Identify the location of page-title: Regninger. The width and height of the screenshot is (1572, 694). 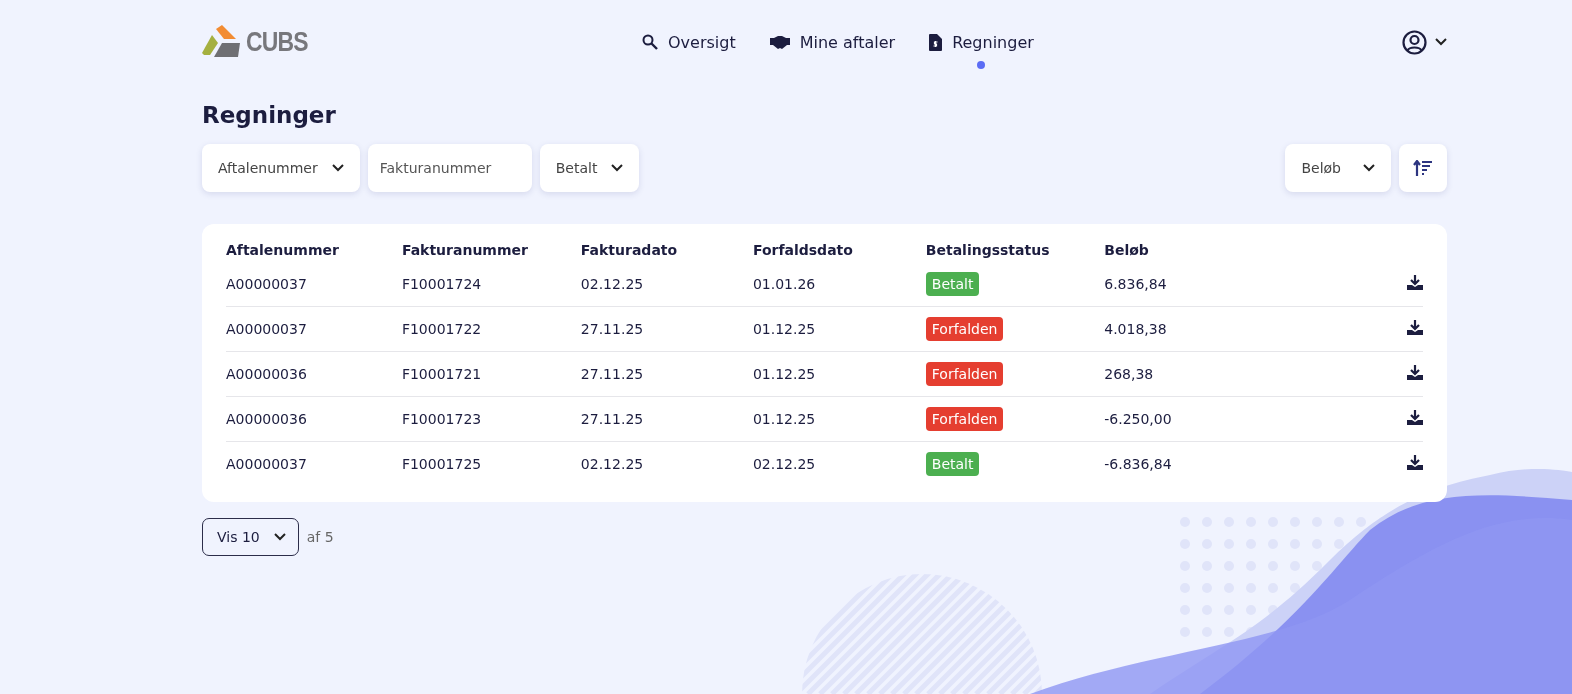
(269, 115).